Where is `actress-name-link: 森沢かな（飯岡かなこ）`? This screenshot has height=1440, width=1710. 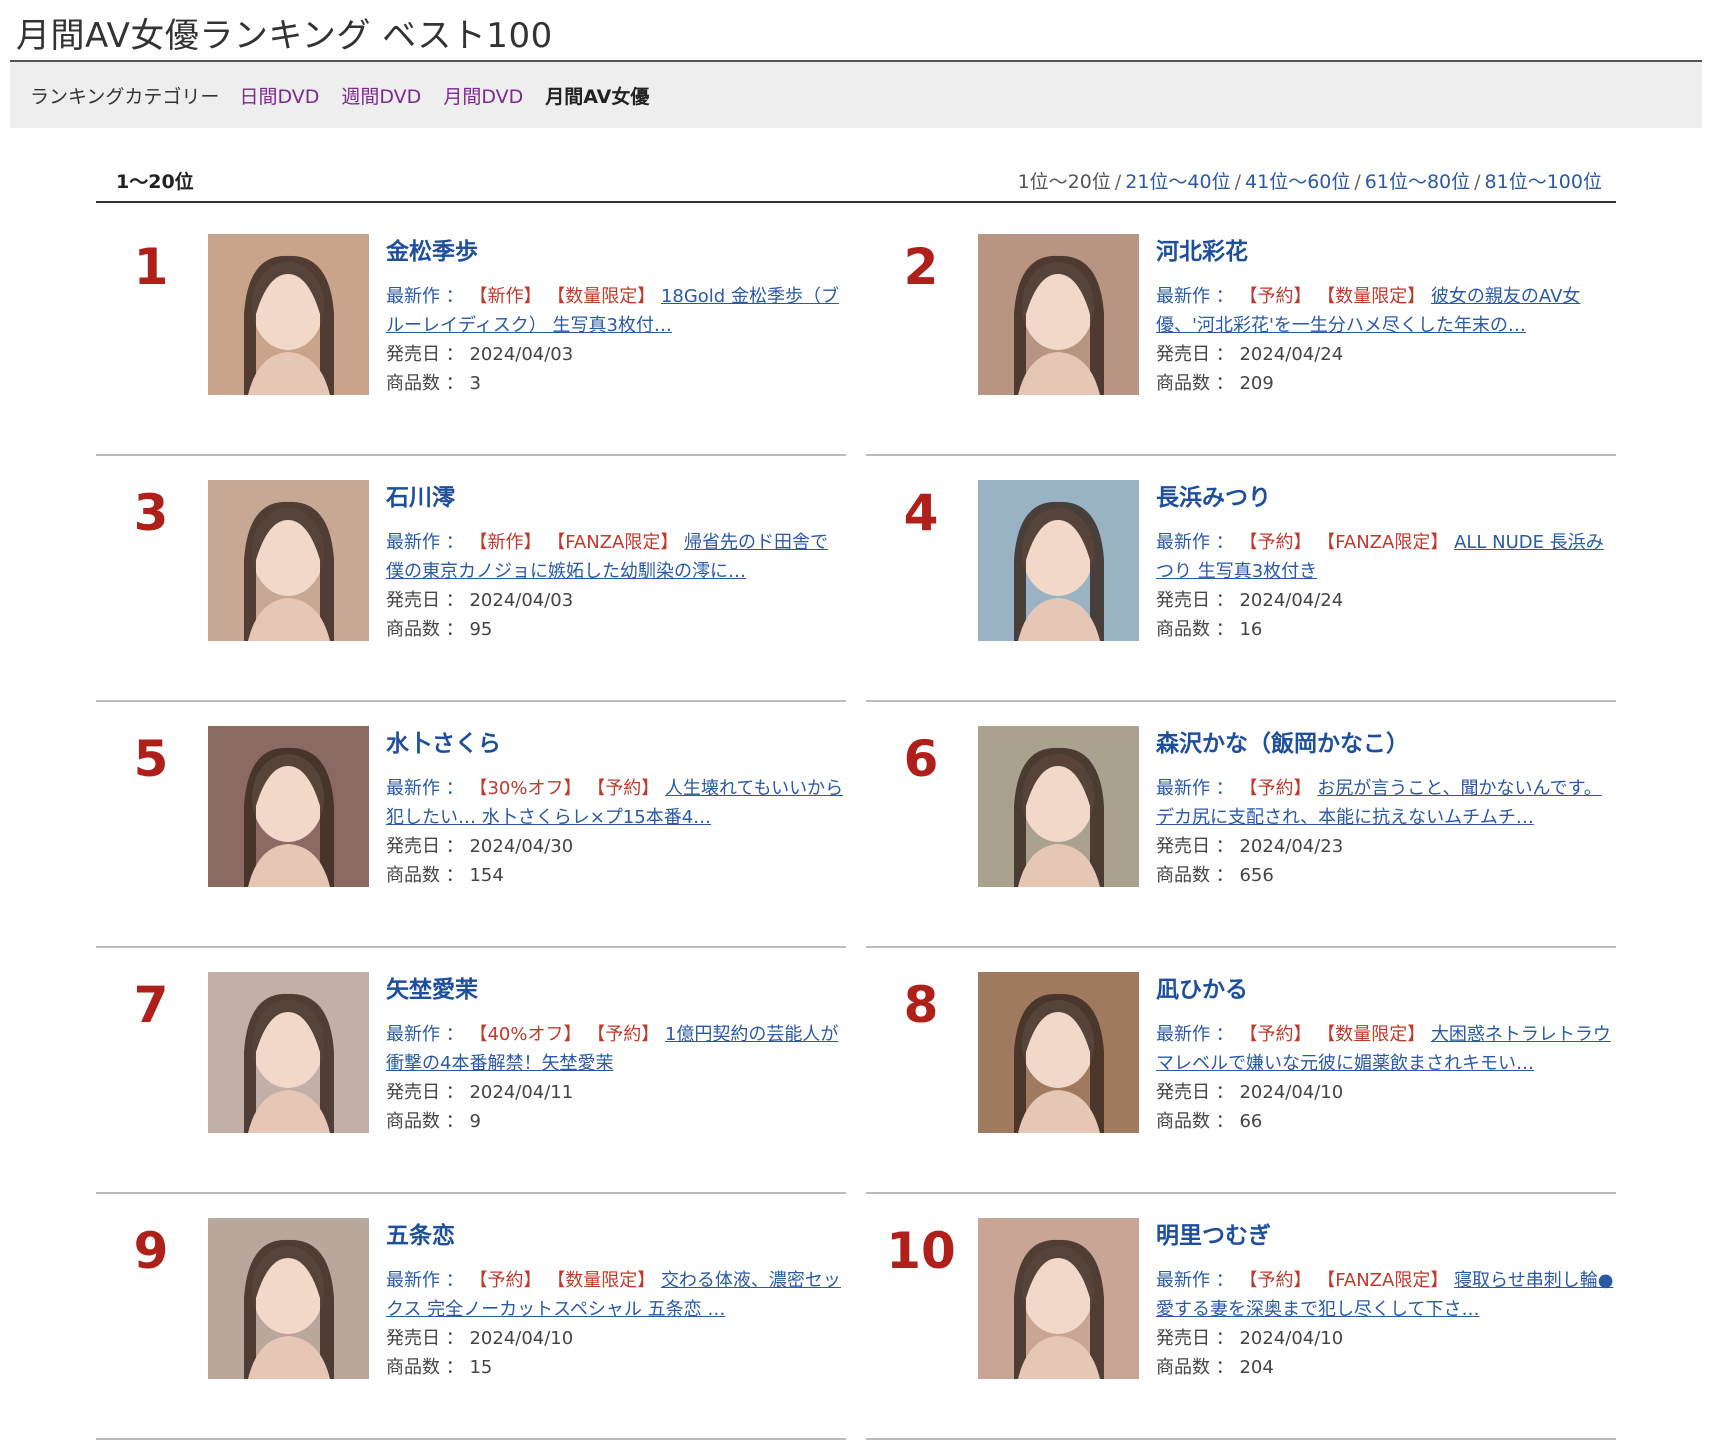 actress-name-link: 森沢かな（飯岡かなこ） is located at coordinates (1386, 741).